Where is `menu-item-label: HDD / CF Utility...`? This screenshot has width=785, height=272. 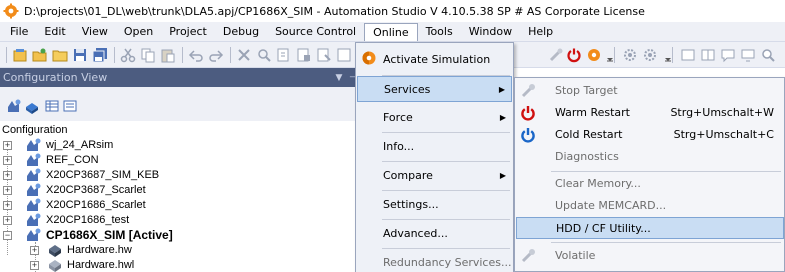
menu-item-label: HDD / CF Utility... is located at coordinates (603, 228).